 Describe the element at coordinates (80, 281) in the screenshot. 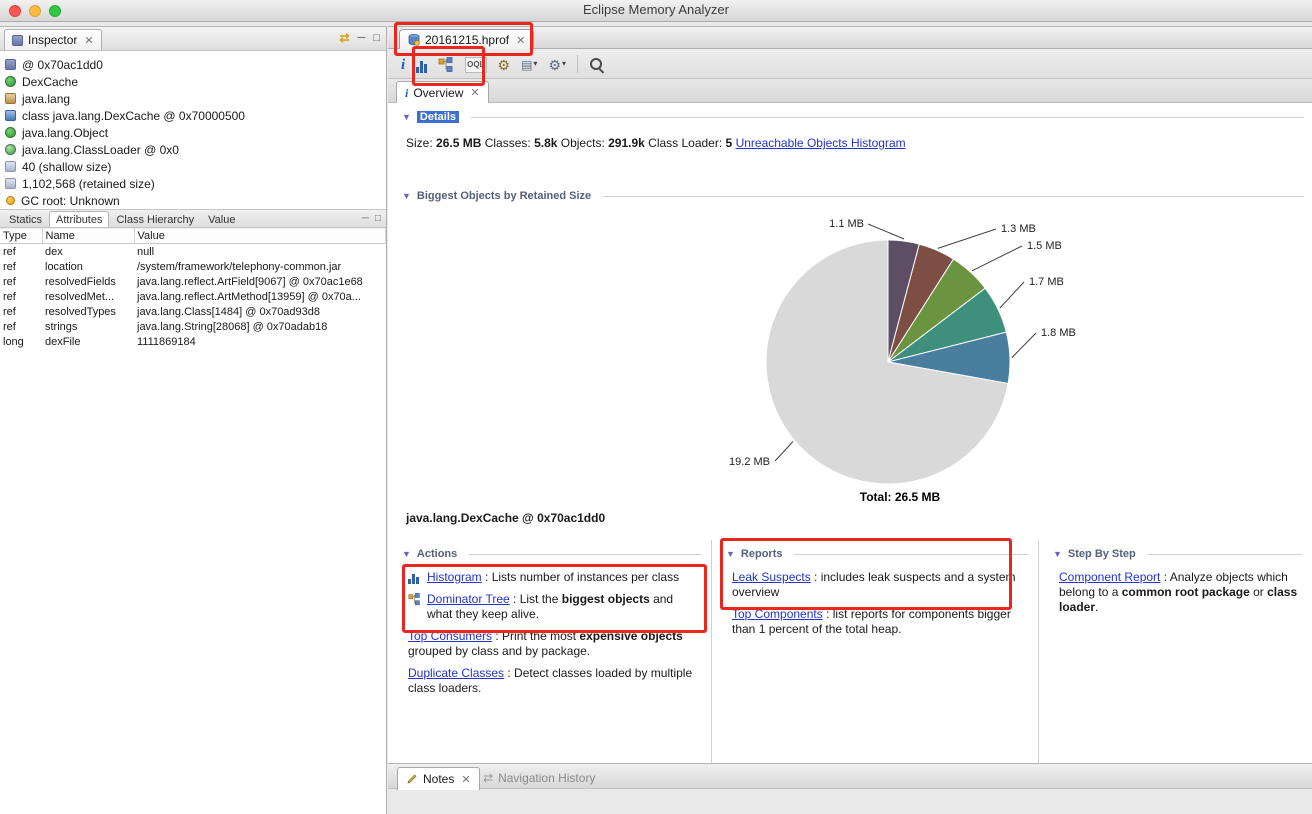

I see `table-cell: resolvedFields` at that location.